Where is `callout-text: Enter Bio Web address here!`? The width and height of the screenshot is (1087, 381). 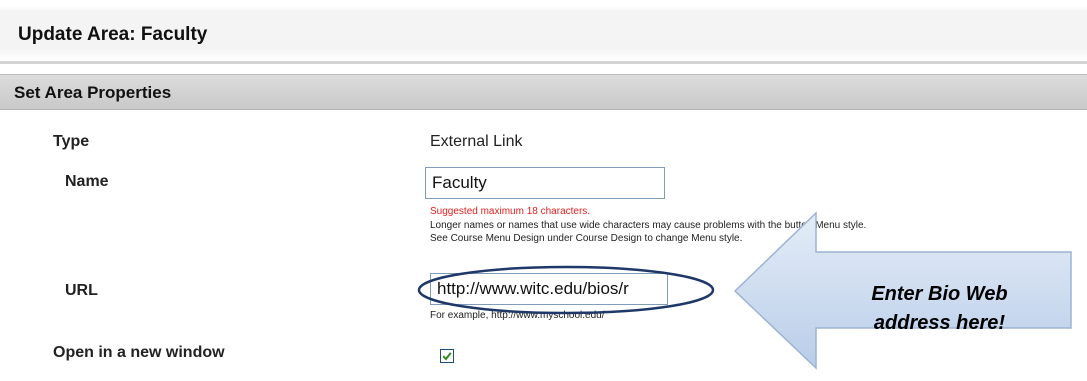
callout-text: Enter Bio Web address here! is located at coordinates (939, 309).